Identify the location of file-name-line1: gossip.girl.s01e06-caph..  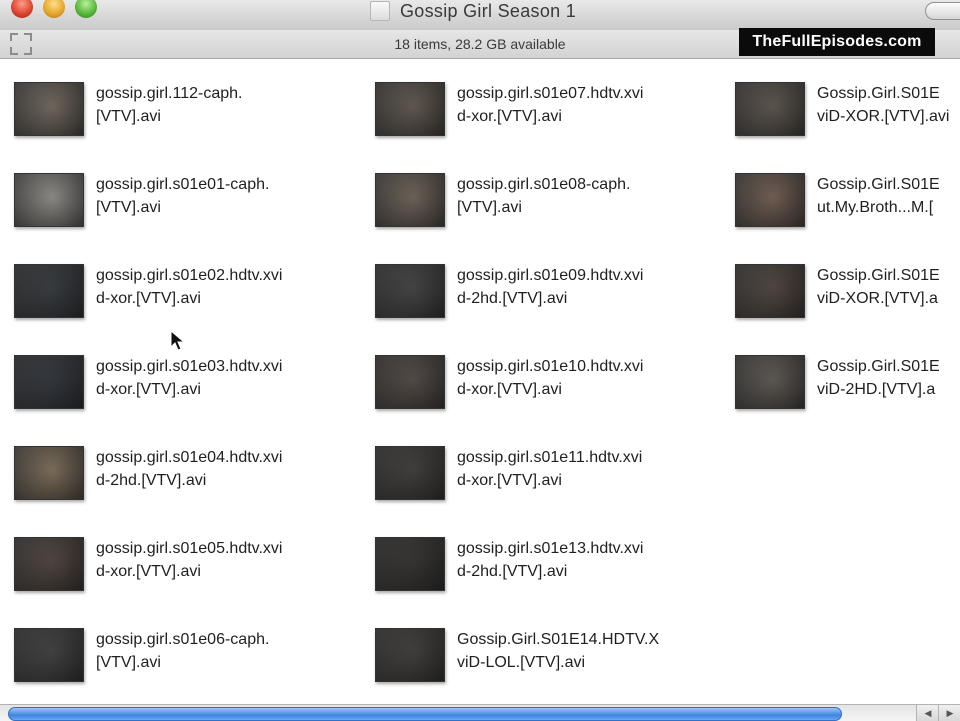
(183, 639).